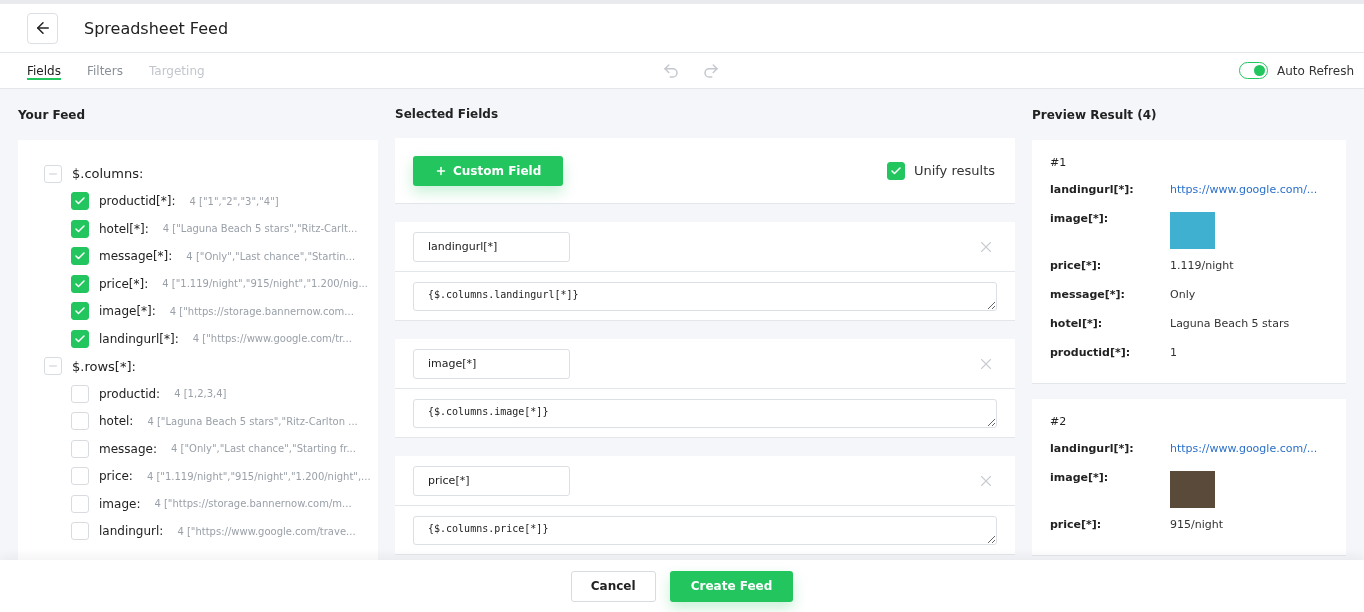 Image resolution: width=1364 pixels, height=612 pixels. Describe the element at coordinates (116, 476) in the screenshot. I see `field-name: price:` at that location.